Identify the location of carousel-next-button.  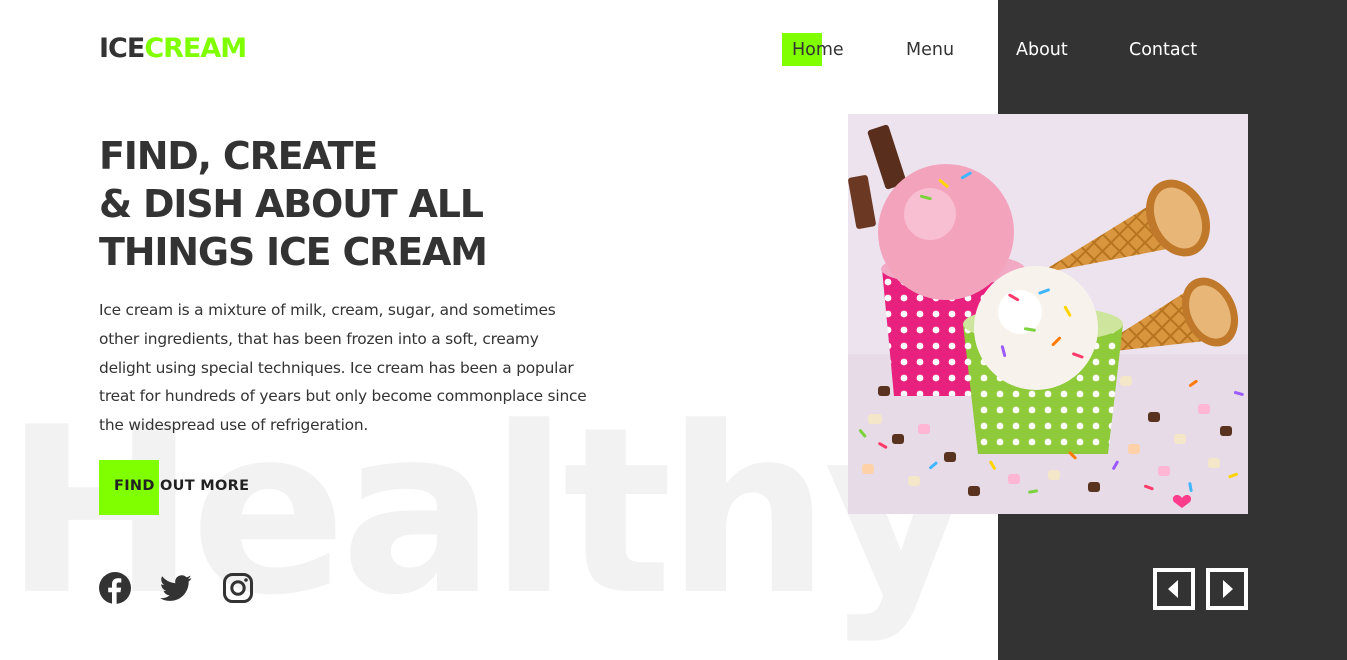
(1227, 589).